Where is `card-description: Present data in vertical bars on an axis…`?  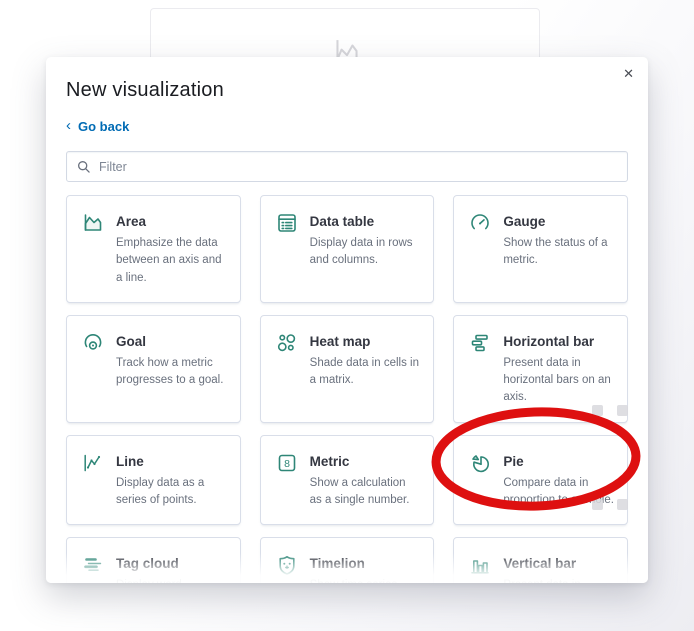
card-description: Present data in vertical bars on an axis… is located at coordinates (558, 580).